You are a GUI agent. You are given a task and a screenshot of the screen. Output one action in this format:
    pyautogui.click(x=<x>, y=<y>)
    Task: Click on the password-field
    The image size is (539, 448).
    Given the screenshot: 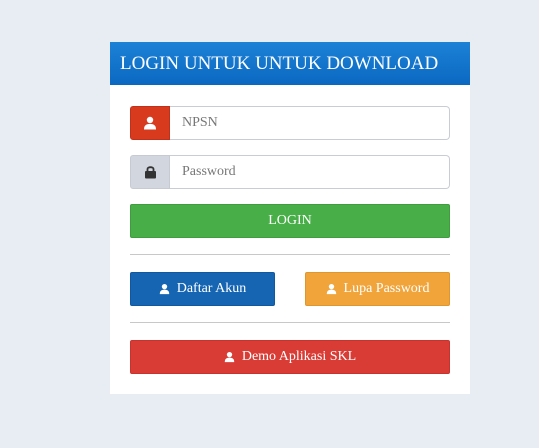 What is the action you would take?
    pyautogui.click(x=290, y=172)
    